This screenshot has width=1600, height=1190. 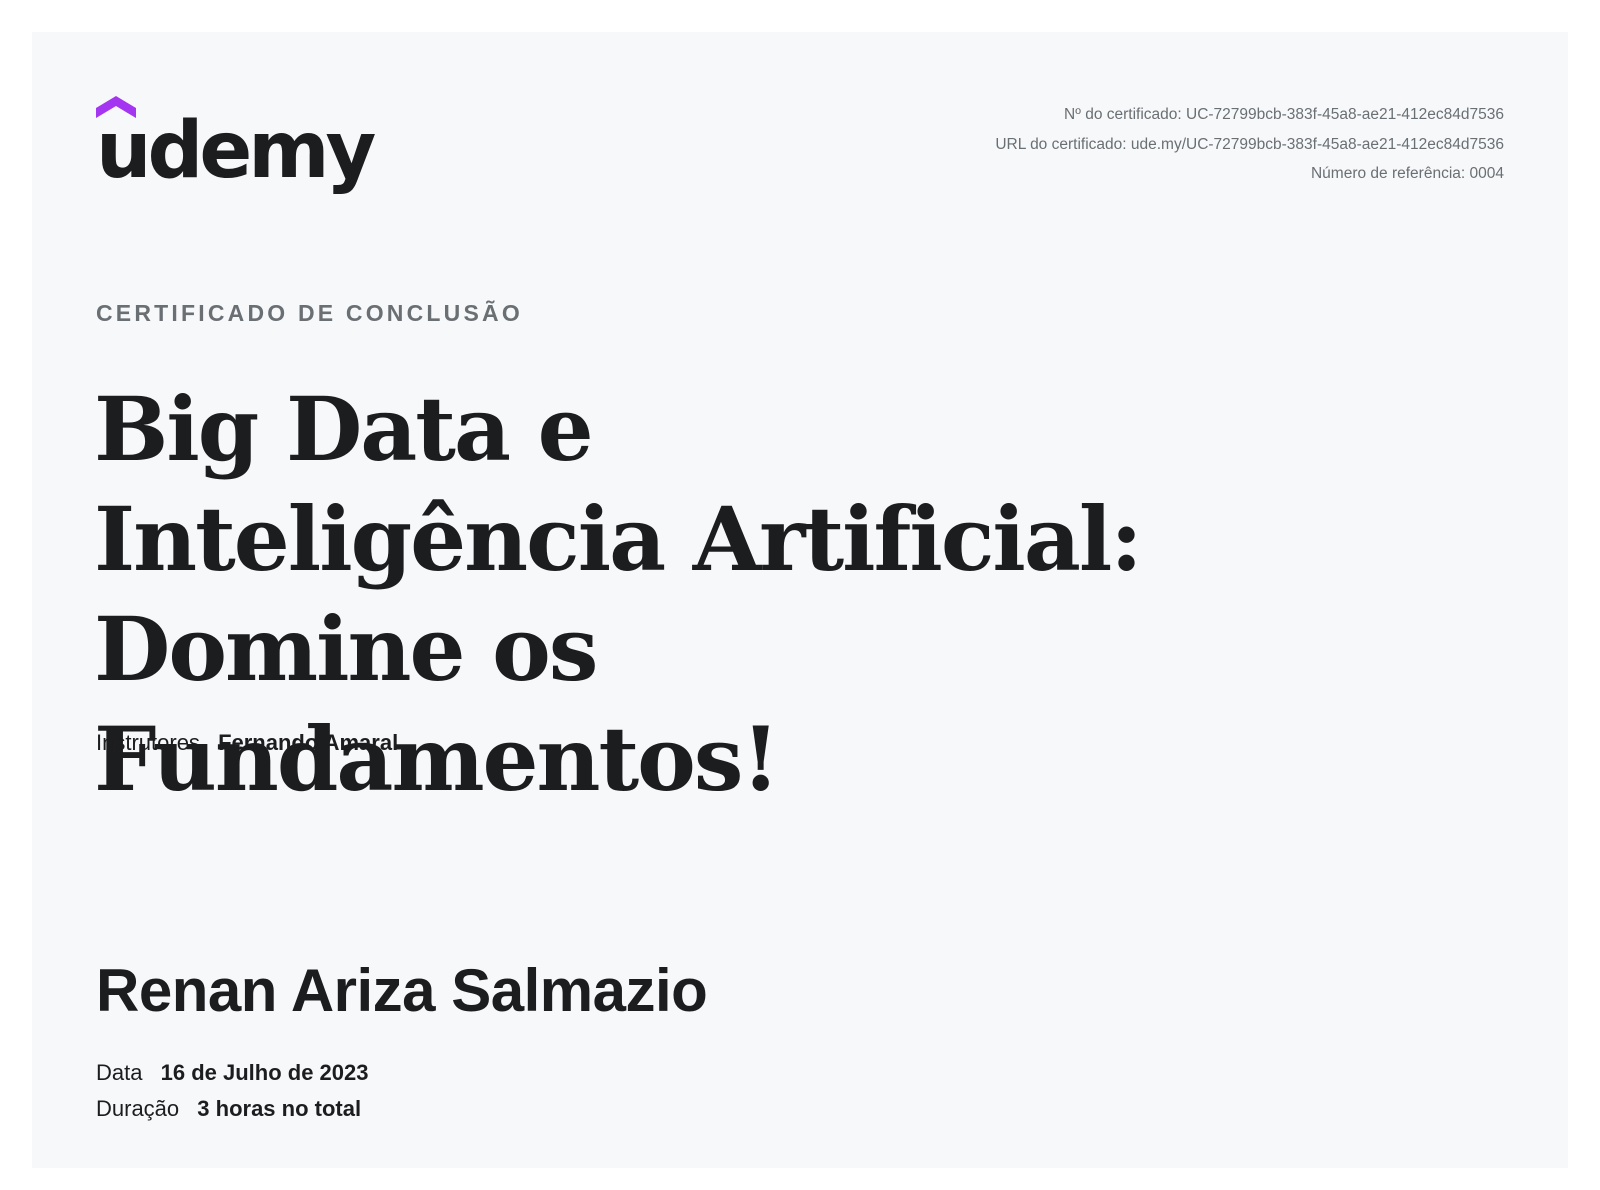 I want to click on date-label: Data, so click(x=119, y=1072).